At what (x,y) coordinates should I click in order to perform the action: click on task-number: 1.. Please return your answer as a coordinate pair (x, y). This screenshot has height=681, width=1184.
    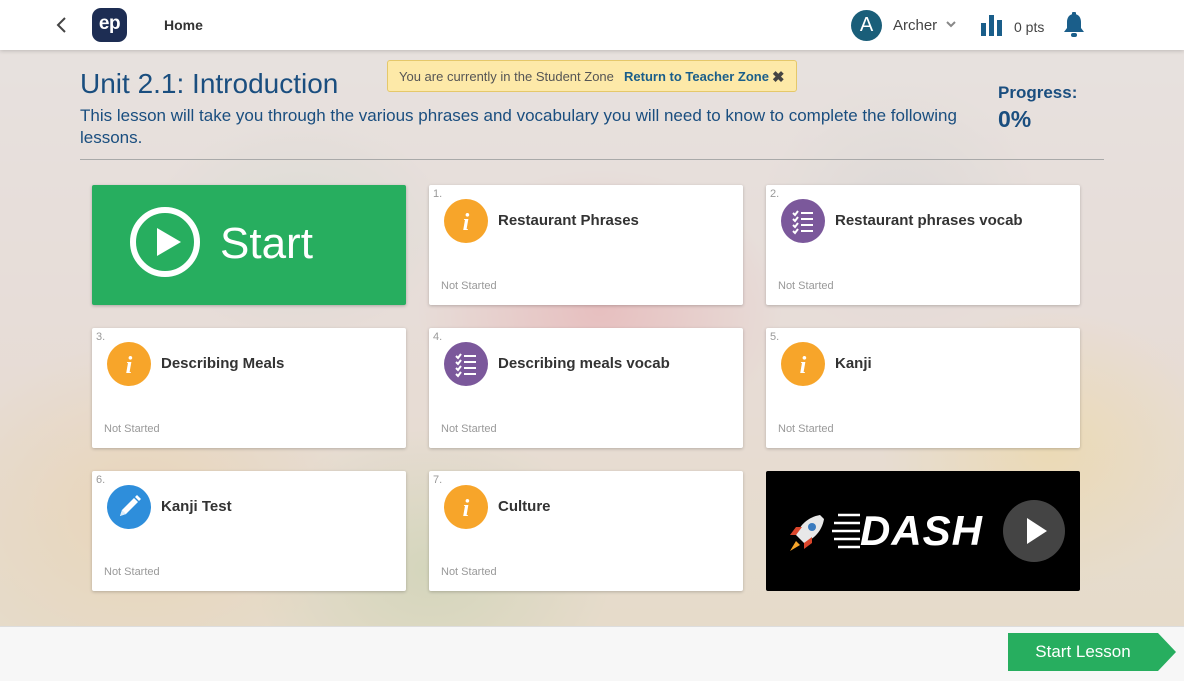
    Looking at the image, I should click on (438, 194).